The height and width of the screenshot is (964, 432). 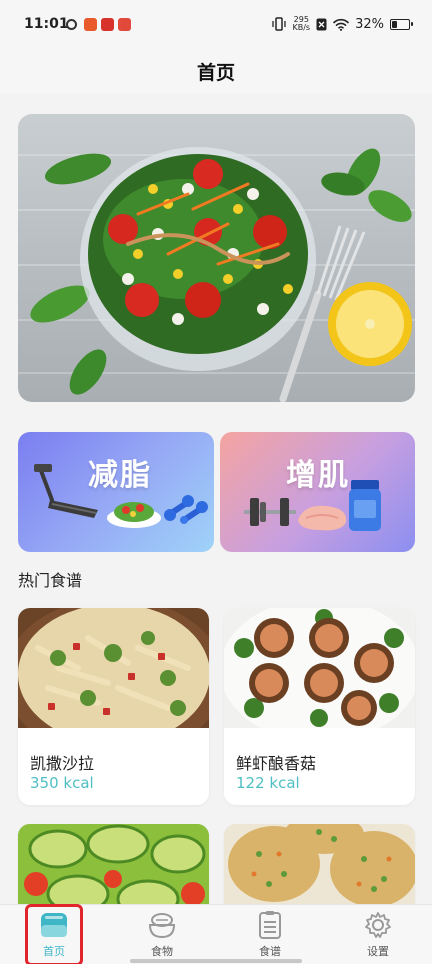 I want to click on status-right: 295 KB/s 32%, so click(x=342, y=24).